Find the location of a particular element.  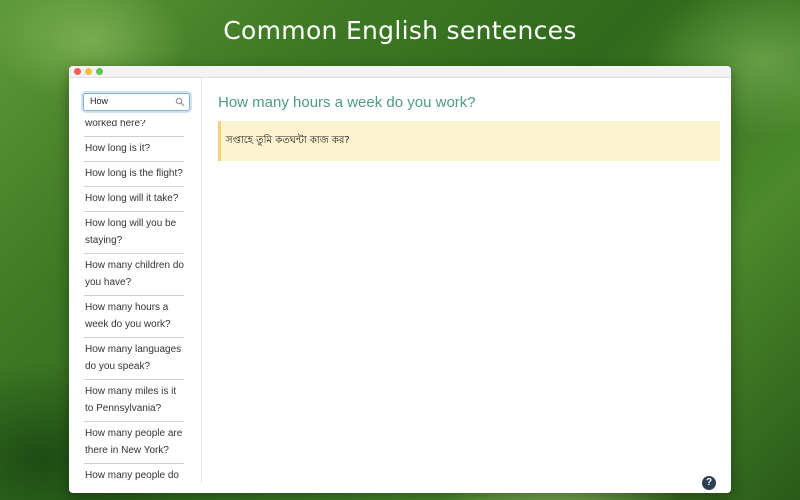

help-button: ? is located at coordinates (709, 483).